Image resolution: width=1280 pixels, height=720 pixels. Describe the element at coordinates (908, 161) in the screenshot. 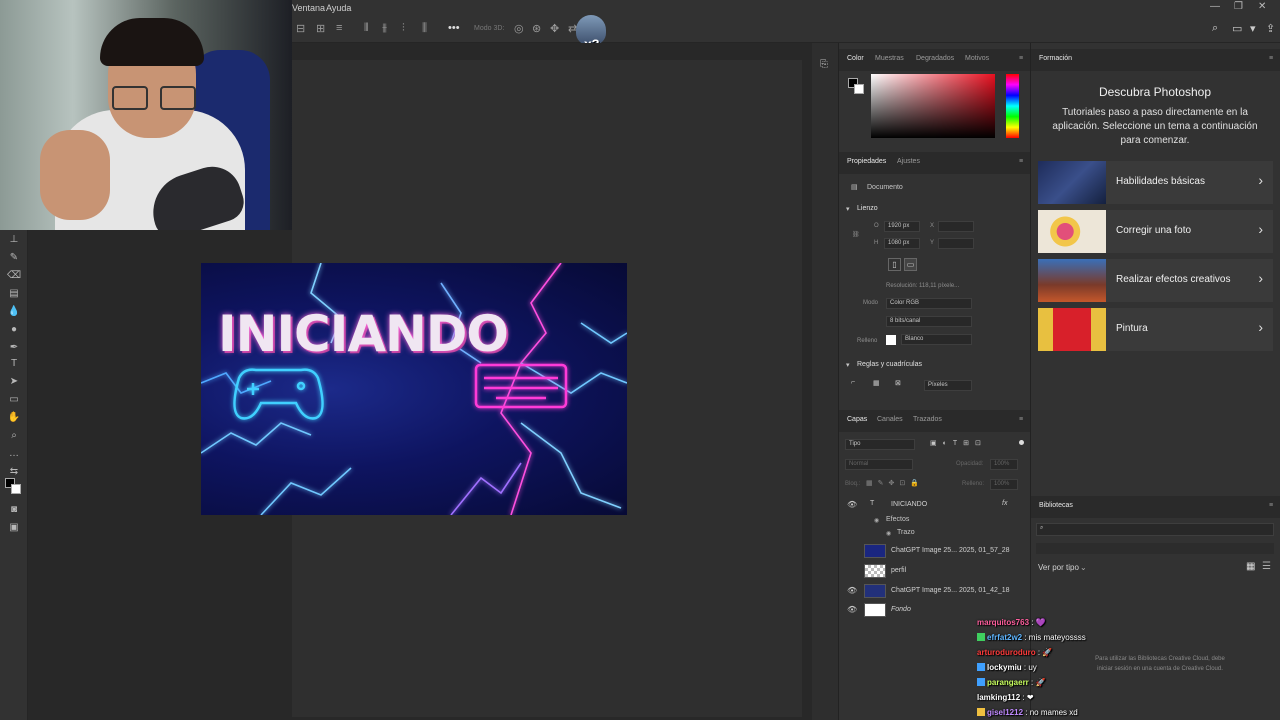

I see `tab-ajustes: Ajustes` at that location.